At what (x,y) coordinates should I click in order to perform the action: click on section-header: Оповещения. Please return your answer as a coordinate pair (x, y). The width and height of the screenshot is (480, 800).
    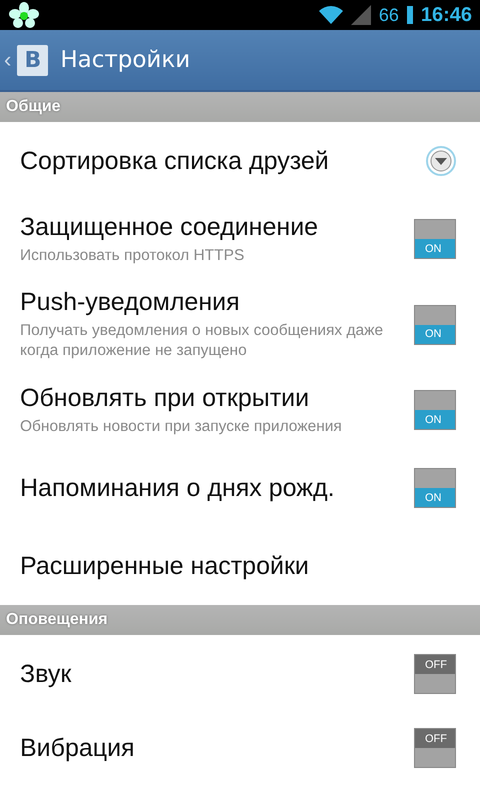
    Looking at the image, I should click on (240, 620).